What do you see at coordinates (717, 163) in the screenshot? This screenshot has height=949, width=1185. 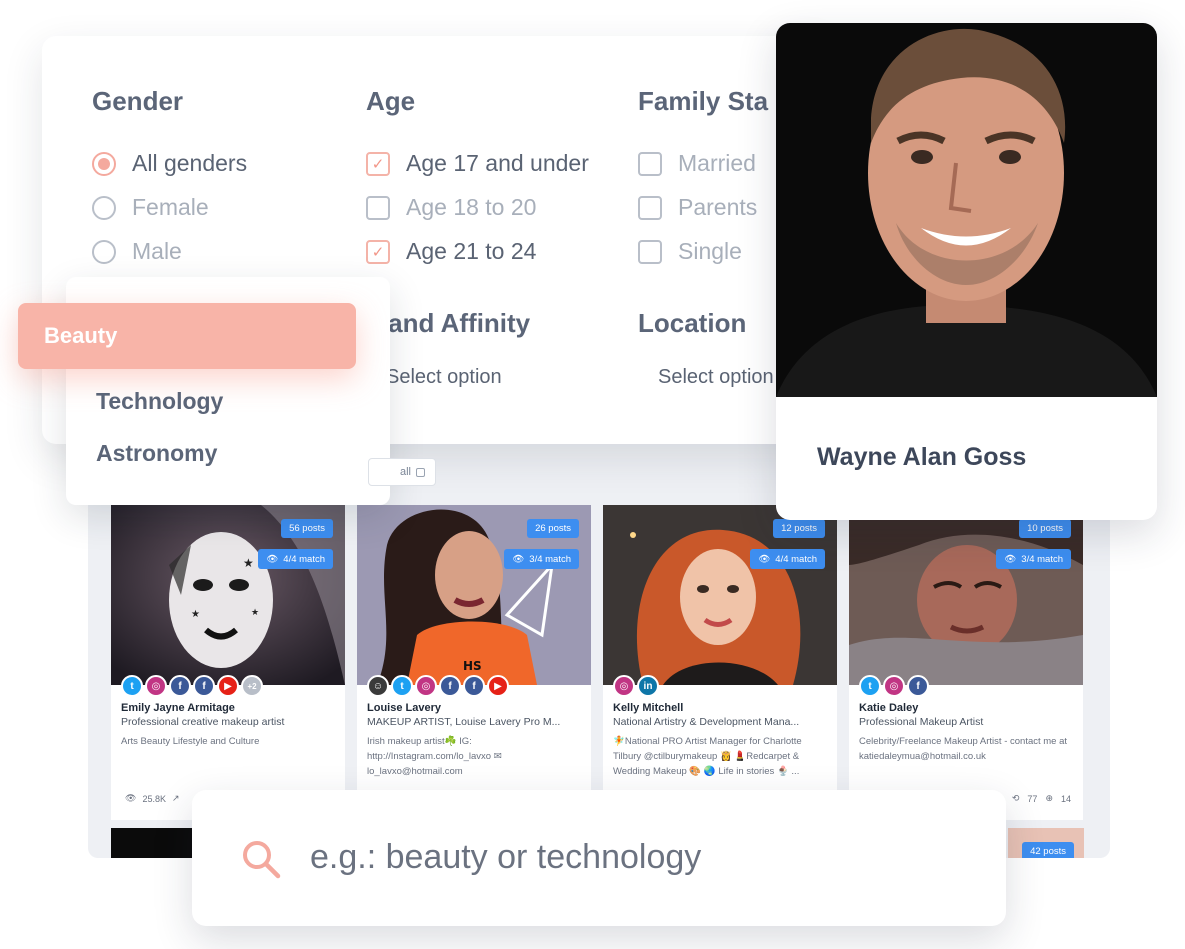 I see `option-label: Married` at bounding box center [717, 163].